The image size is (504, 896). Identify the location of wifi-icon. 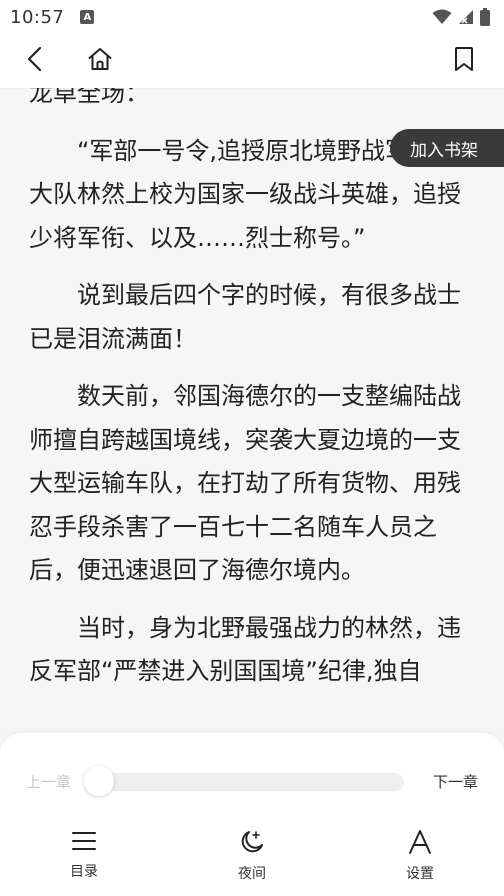
(442, 17).